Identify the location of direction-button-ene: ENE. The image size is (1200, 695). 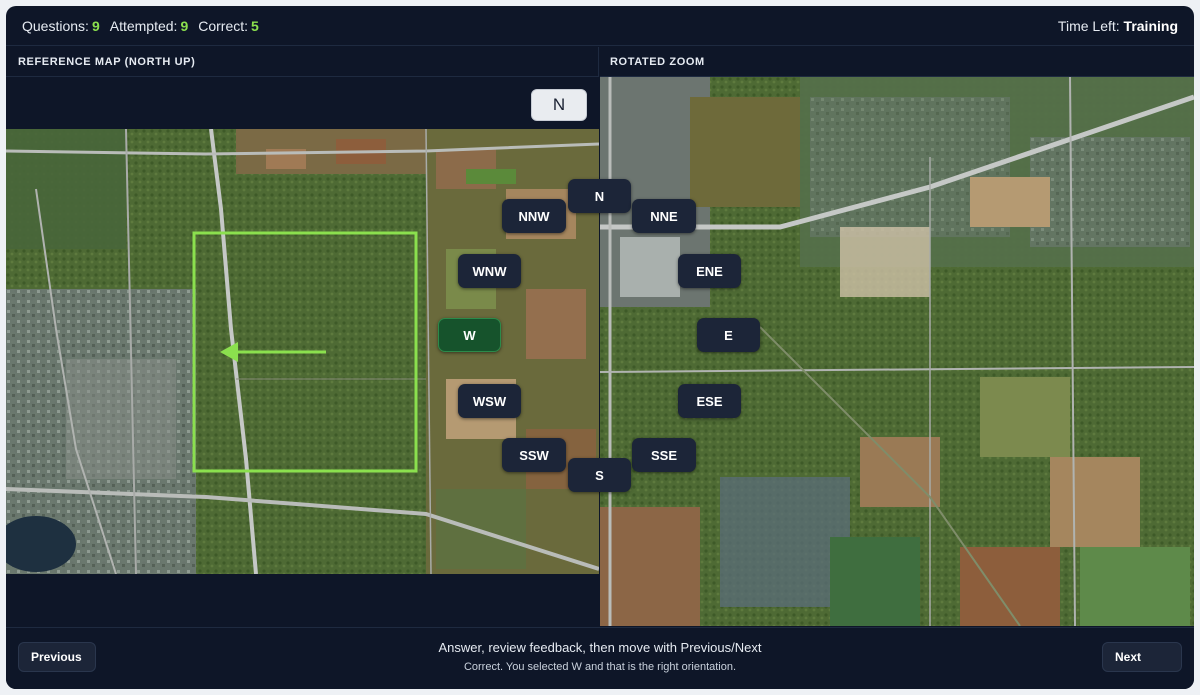
(709, 271).